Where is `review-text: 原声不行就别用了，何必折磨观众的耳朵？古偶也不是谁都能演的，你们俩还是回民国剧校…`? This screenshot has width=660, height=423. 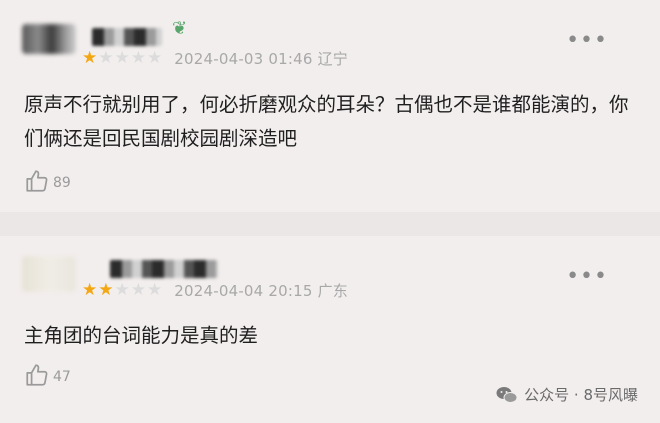
review-text: 原声不行就别用了，何必折磨观众的耳朵？古偶也不是谁都能演的，你们俩还是回民国剧校… is located at coordinates (326, 121).